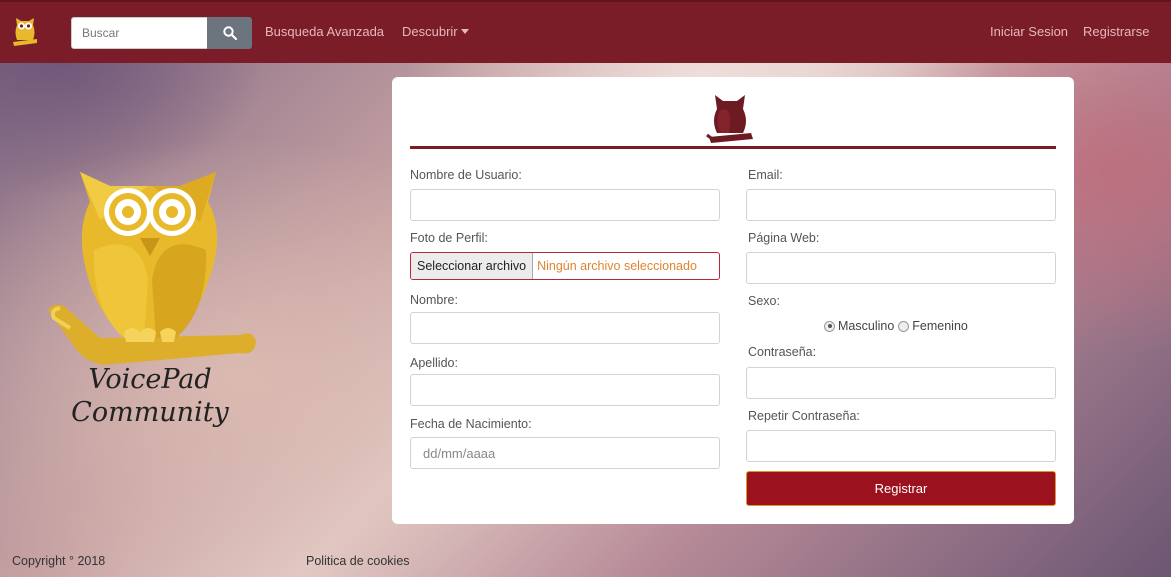  Describe the element at coordinates (25, 32) in the screenshot. I see `owl-logo-icon` at that location.